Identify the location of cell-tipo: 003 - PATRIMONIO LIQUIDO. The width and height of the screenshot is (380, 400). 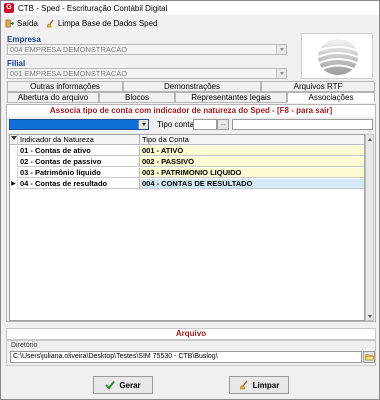
(252, 173).